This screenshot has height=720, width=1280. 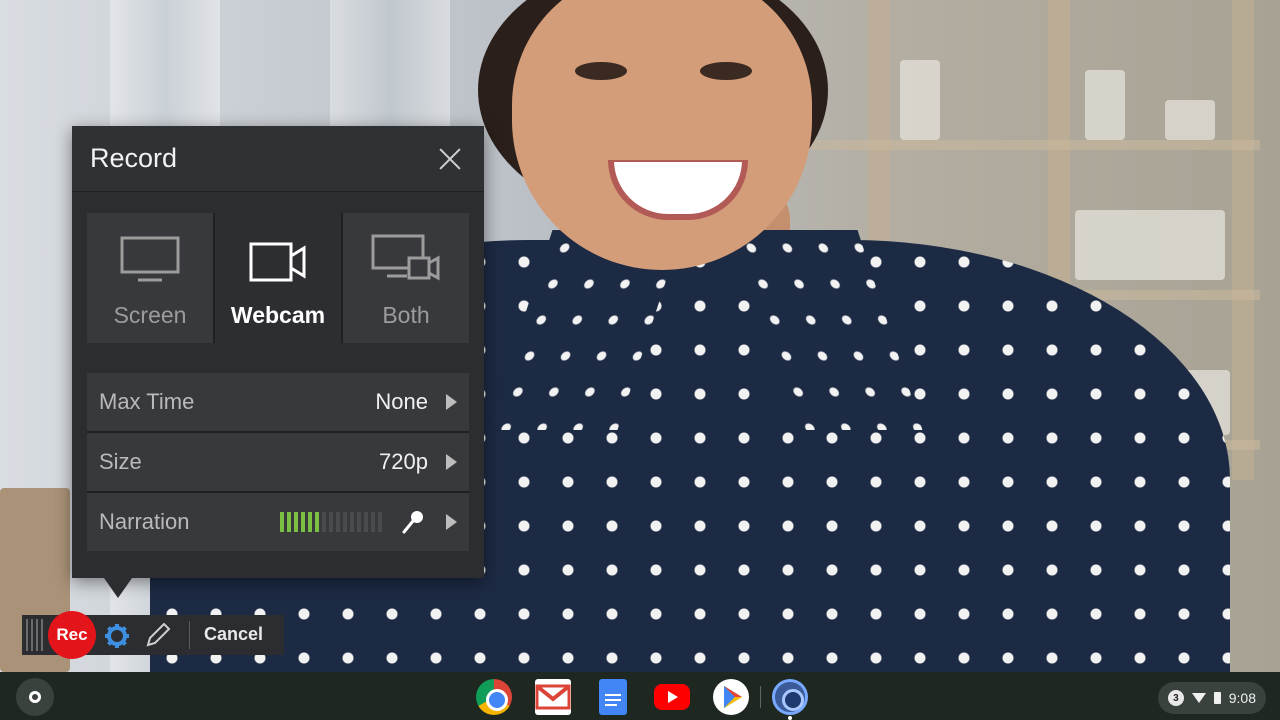 What do you see at coordinates (1198, 698) in the screenshot?
I see `wifi-icon` at bounding box center [1198, 698].